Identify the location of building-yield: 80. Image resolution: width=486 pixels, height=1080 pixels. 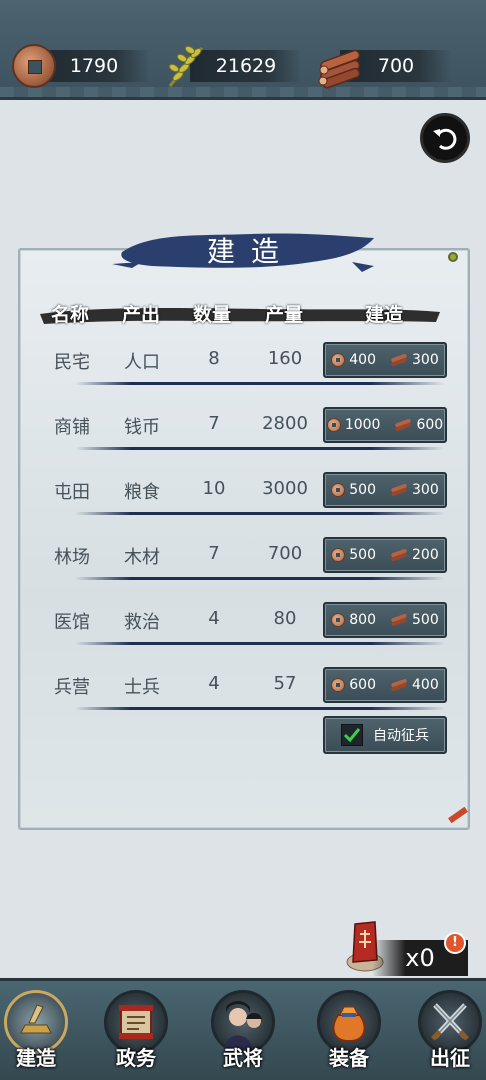
(285, 618).